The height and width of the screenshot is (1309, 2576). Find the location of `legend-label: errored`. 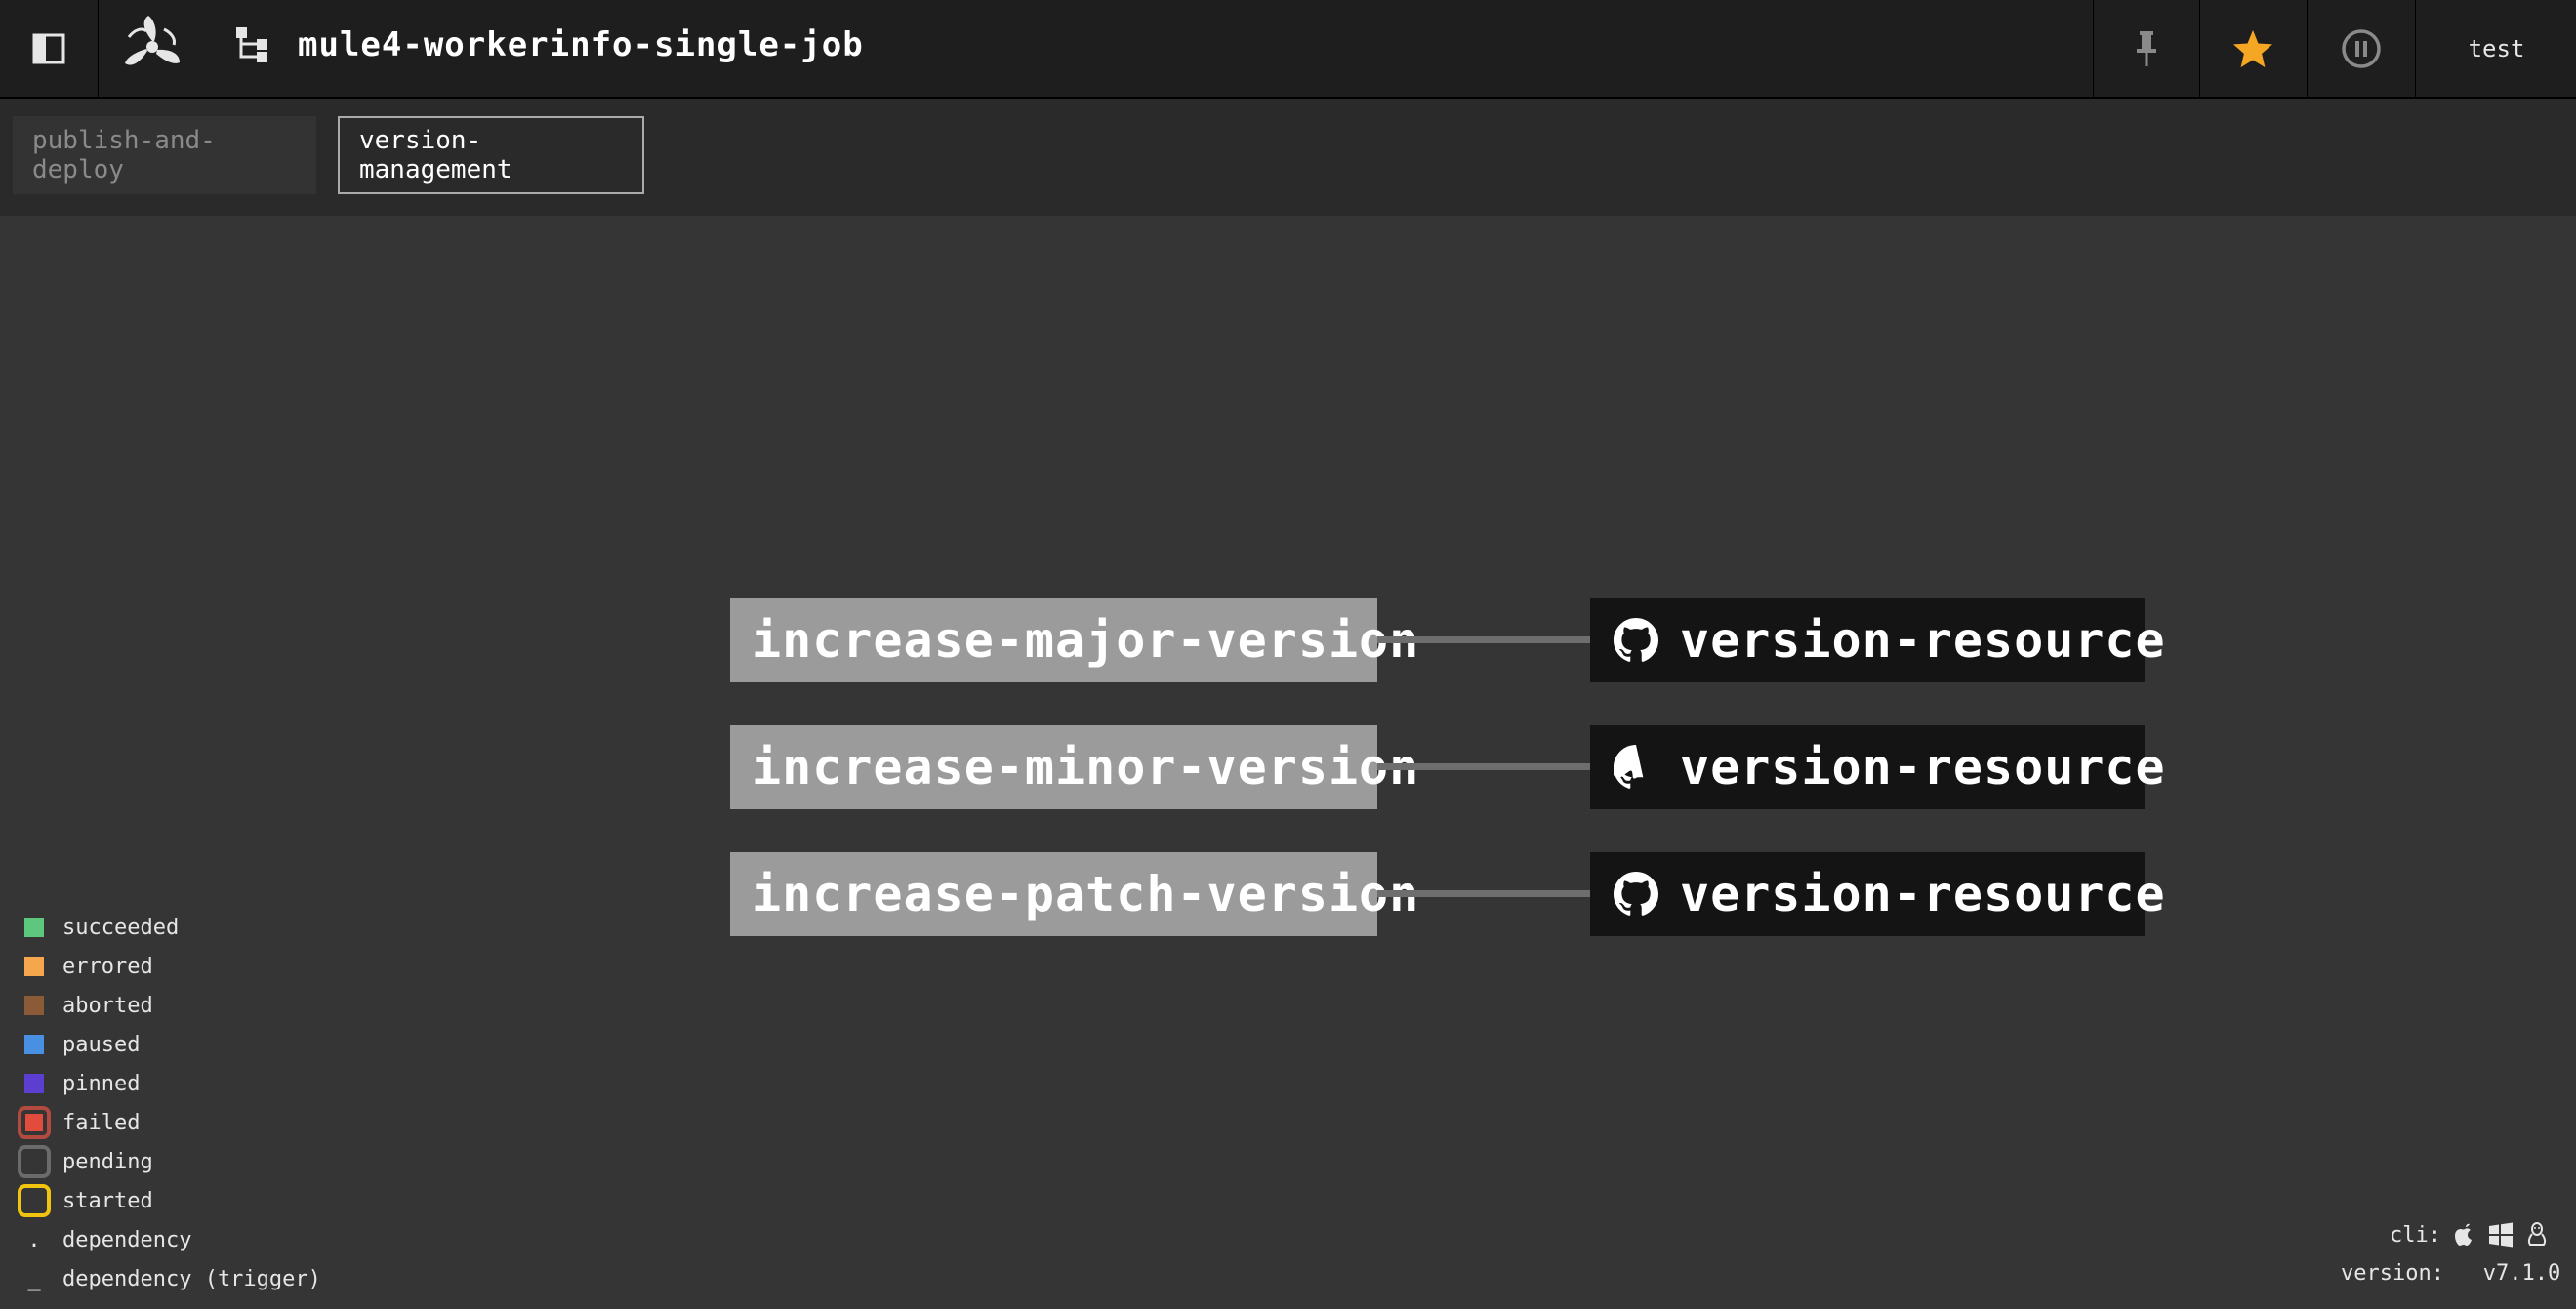

legend-label: errored is located at coordinates (107, 967).